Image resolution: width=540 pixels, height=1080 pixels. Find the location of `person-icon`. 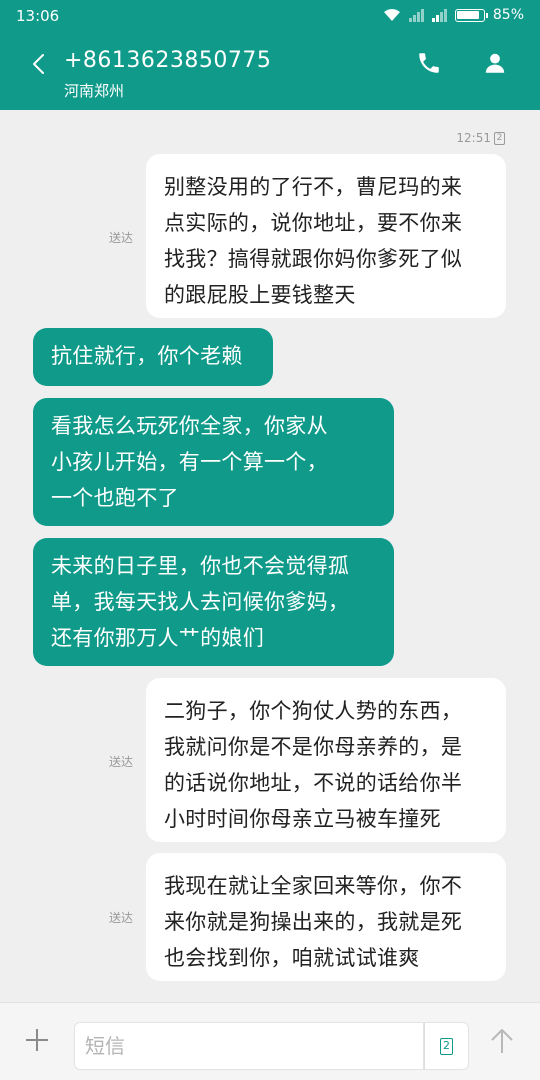

person-icon is located at coordinates (495, 63).